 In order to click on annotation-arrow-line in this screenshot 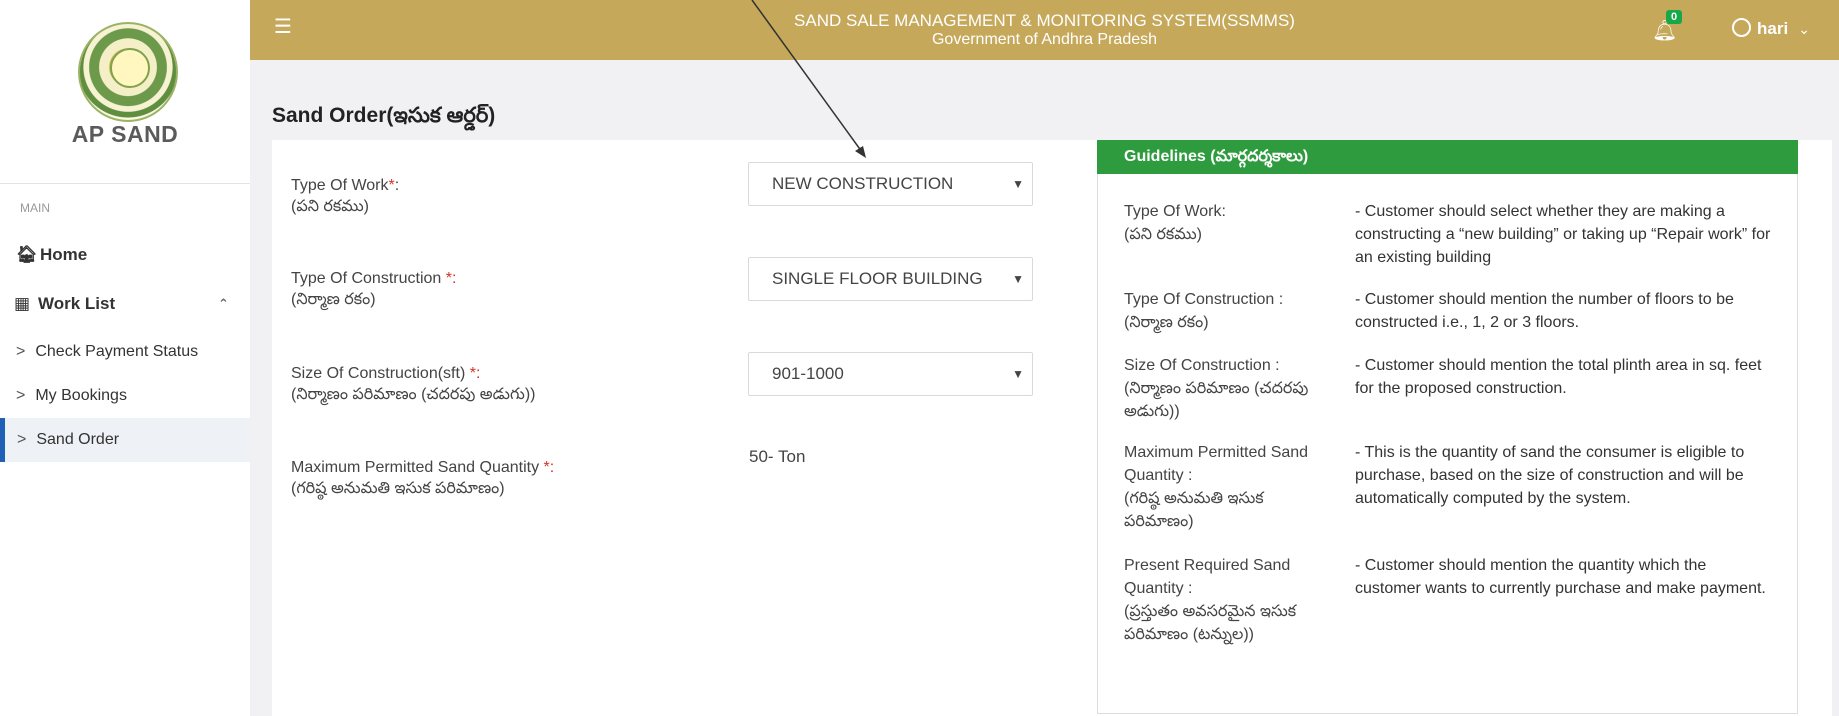, I will do `click(807, 76)`.